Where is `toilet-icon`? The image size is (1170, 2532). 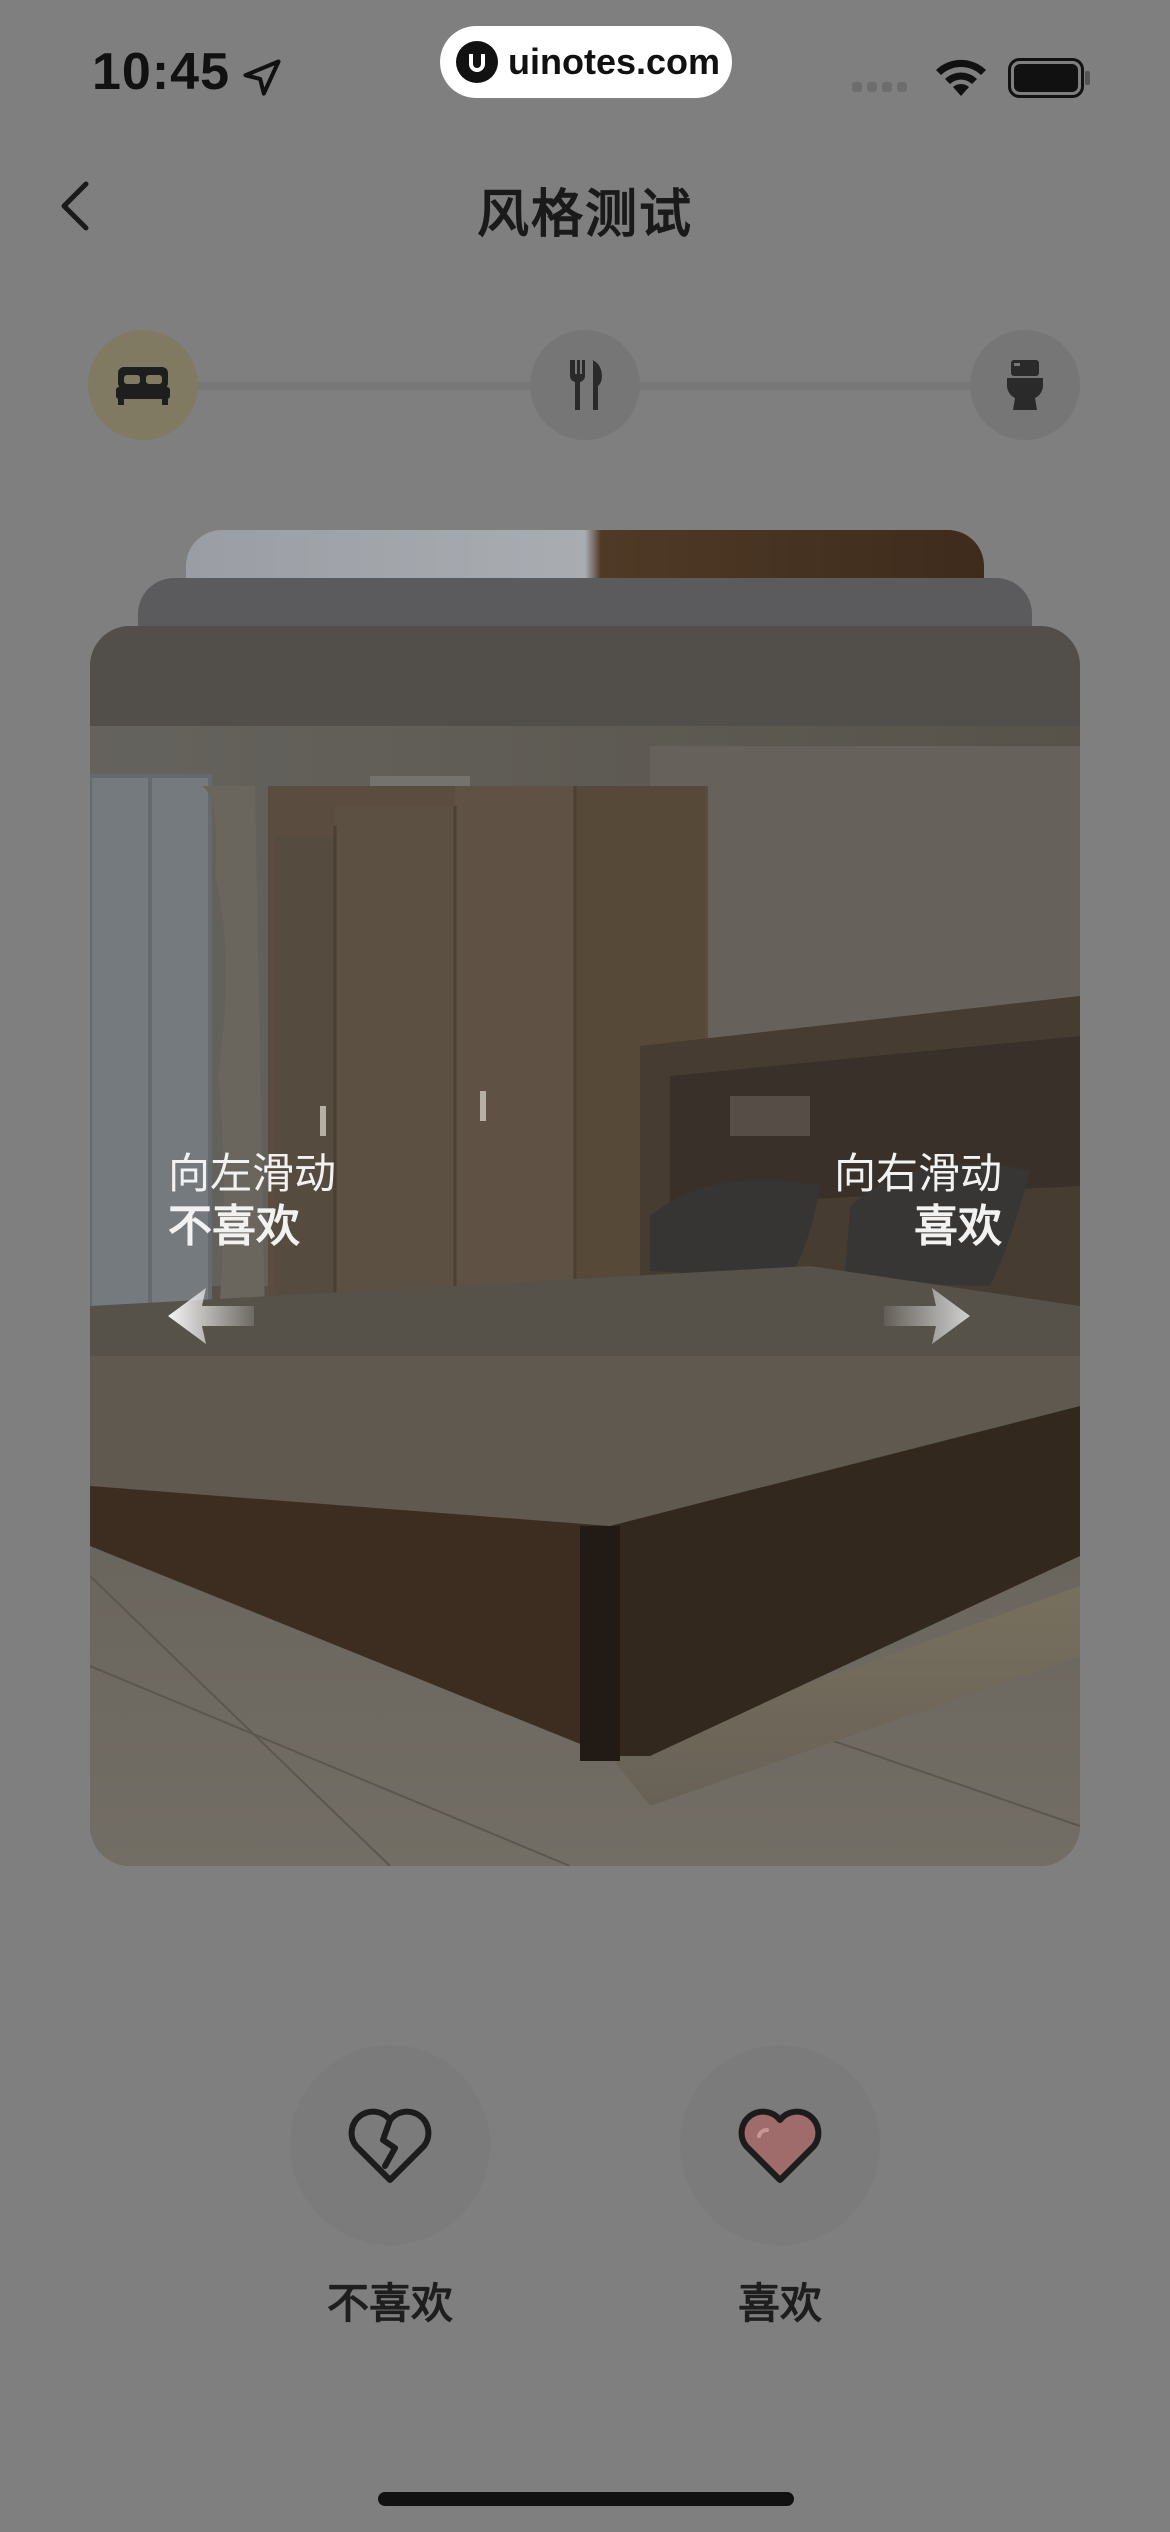
toilet-icon is located at coordinates (1025, 385).